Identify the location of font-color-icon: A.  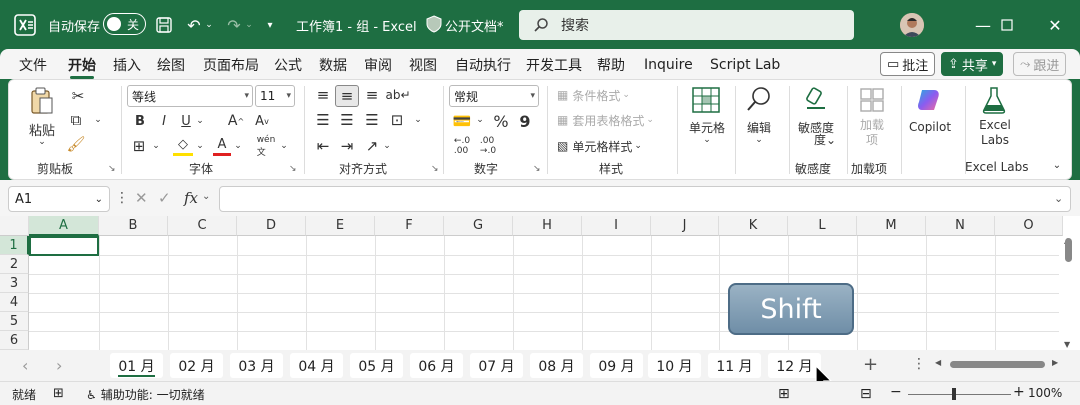
(222, 146).